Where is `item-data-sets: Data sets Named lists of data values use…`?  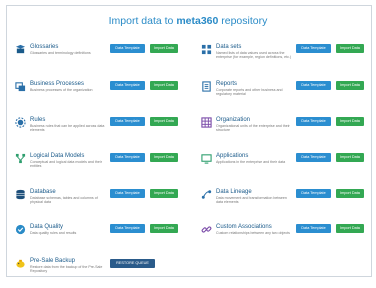 item-data-sets: Data sets Named lists of data values use… is located at coordinates (288, 59).